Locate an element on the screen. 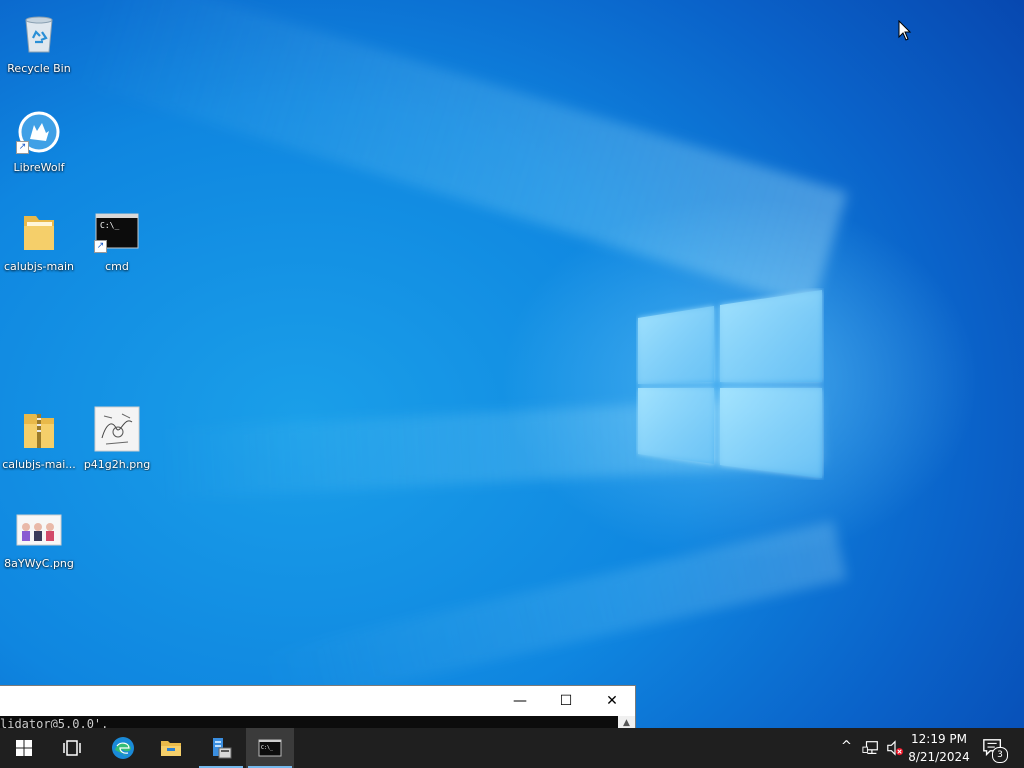 The height and width of the screenshot is (768, 1024). action-center-button: 3 is located at coordinates (998, 748).